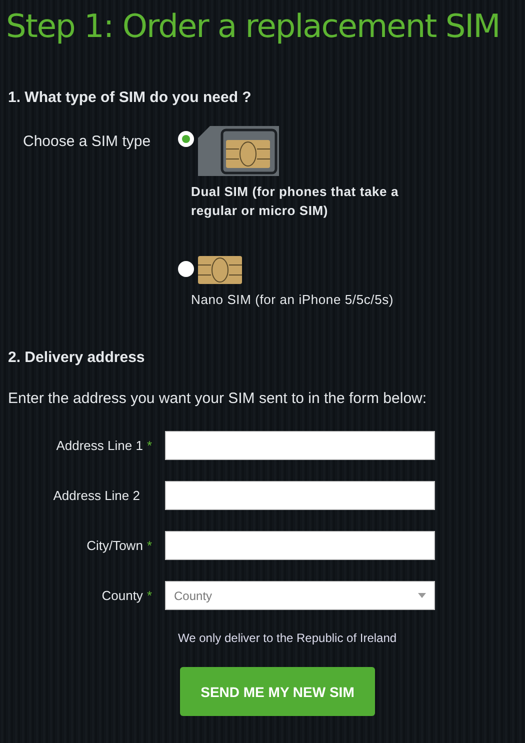 Image resolution: width=525 pixels, height=743 pixels. What do you see at coordinates (252, 26) in the screenshot?
I see `page-title: Step 1: Order a replacement SIM` at bounding box center [252, 26].